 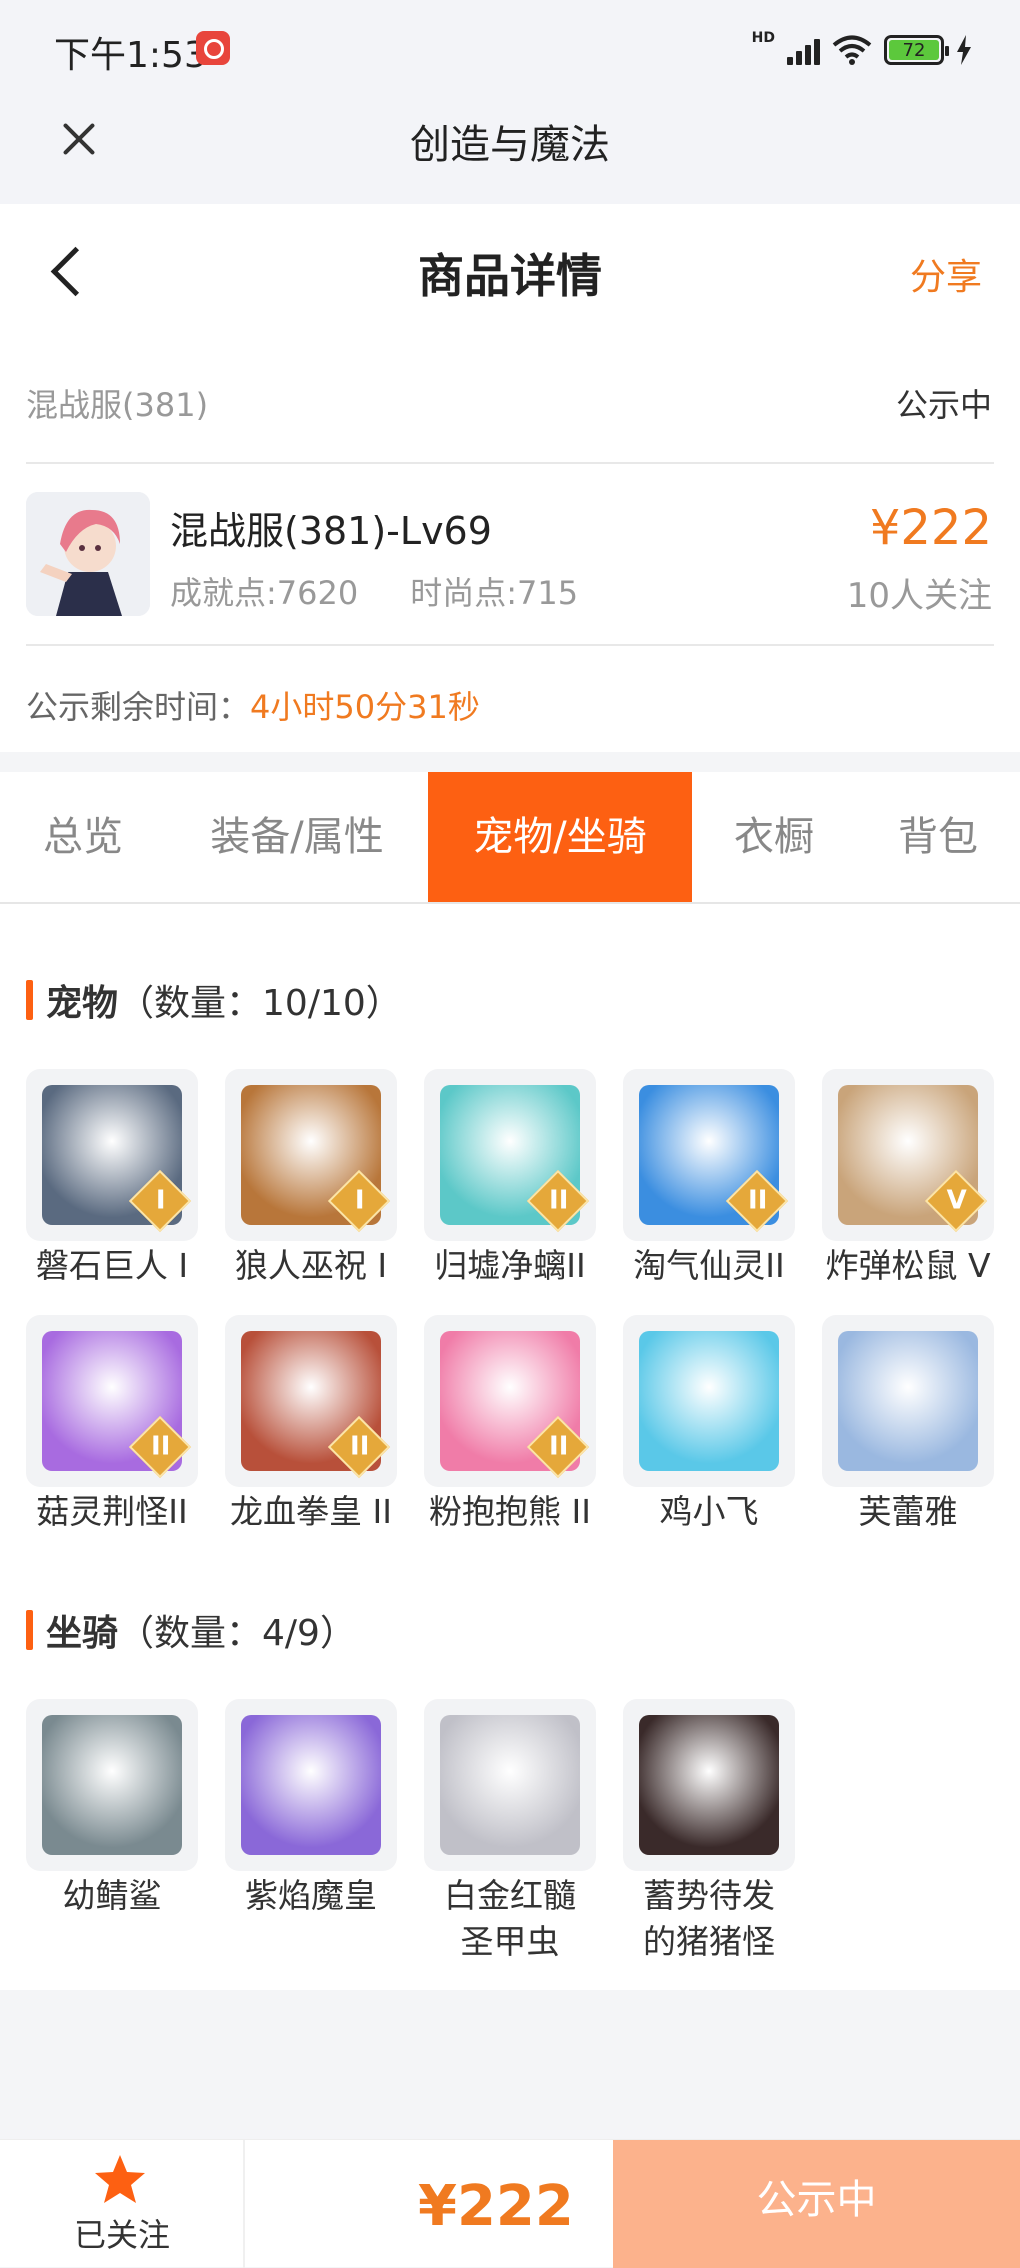 What do you see at coordinates (297, 837) in the screenshot?
I see `tab-equipment: 装备/属性` at bounding box center [297, 837].